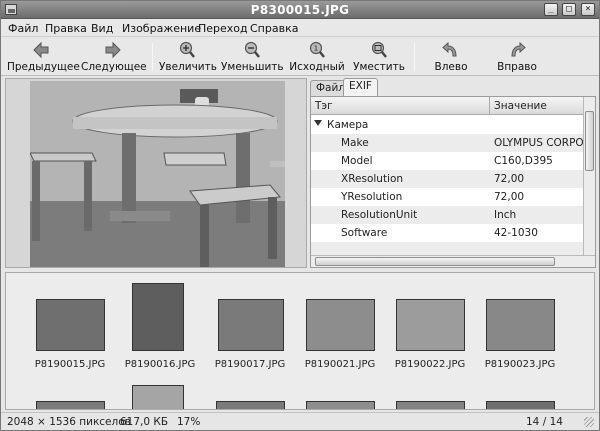 This screenshot has width=600, height=431. I want to click on menu-go: Переход, so click(223, 28).